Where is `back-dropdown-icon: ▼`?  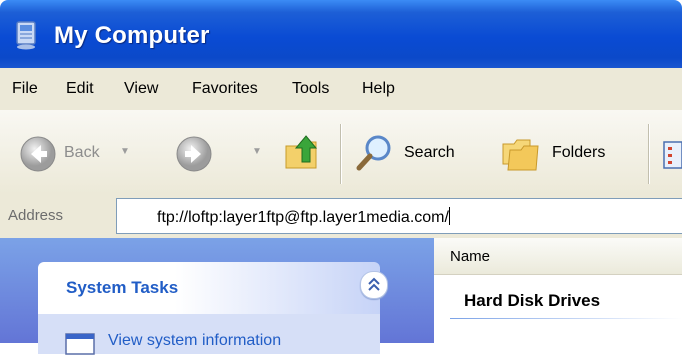 back-dropdown-icon: ▼ is located at coordinates (125, 151).